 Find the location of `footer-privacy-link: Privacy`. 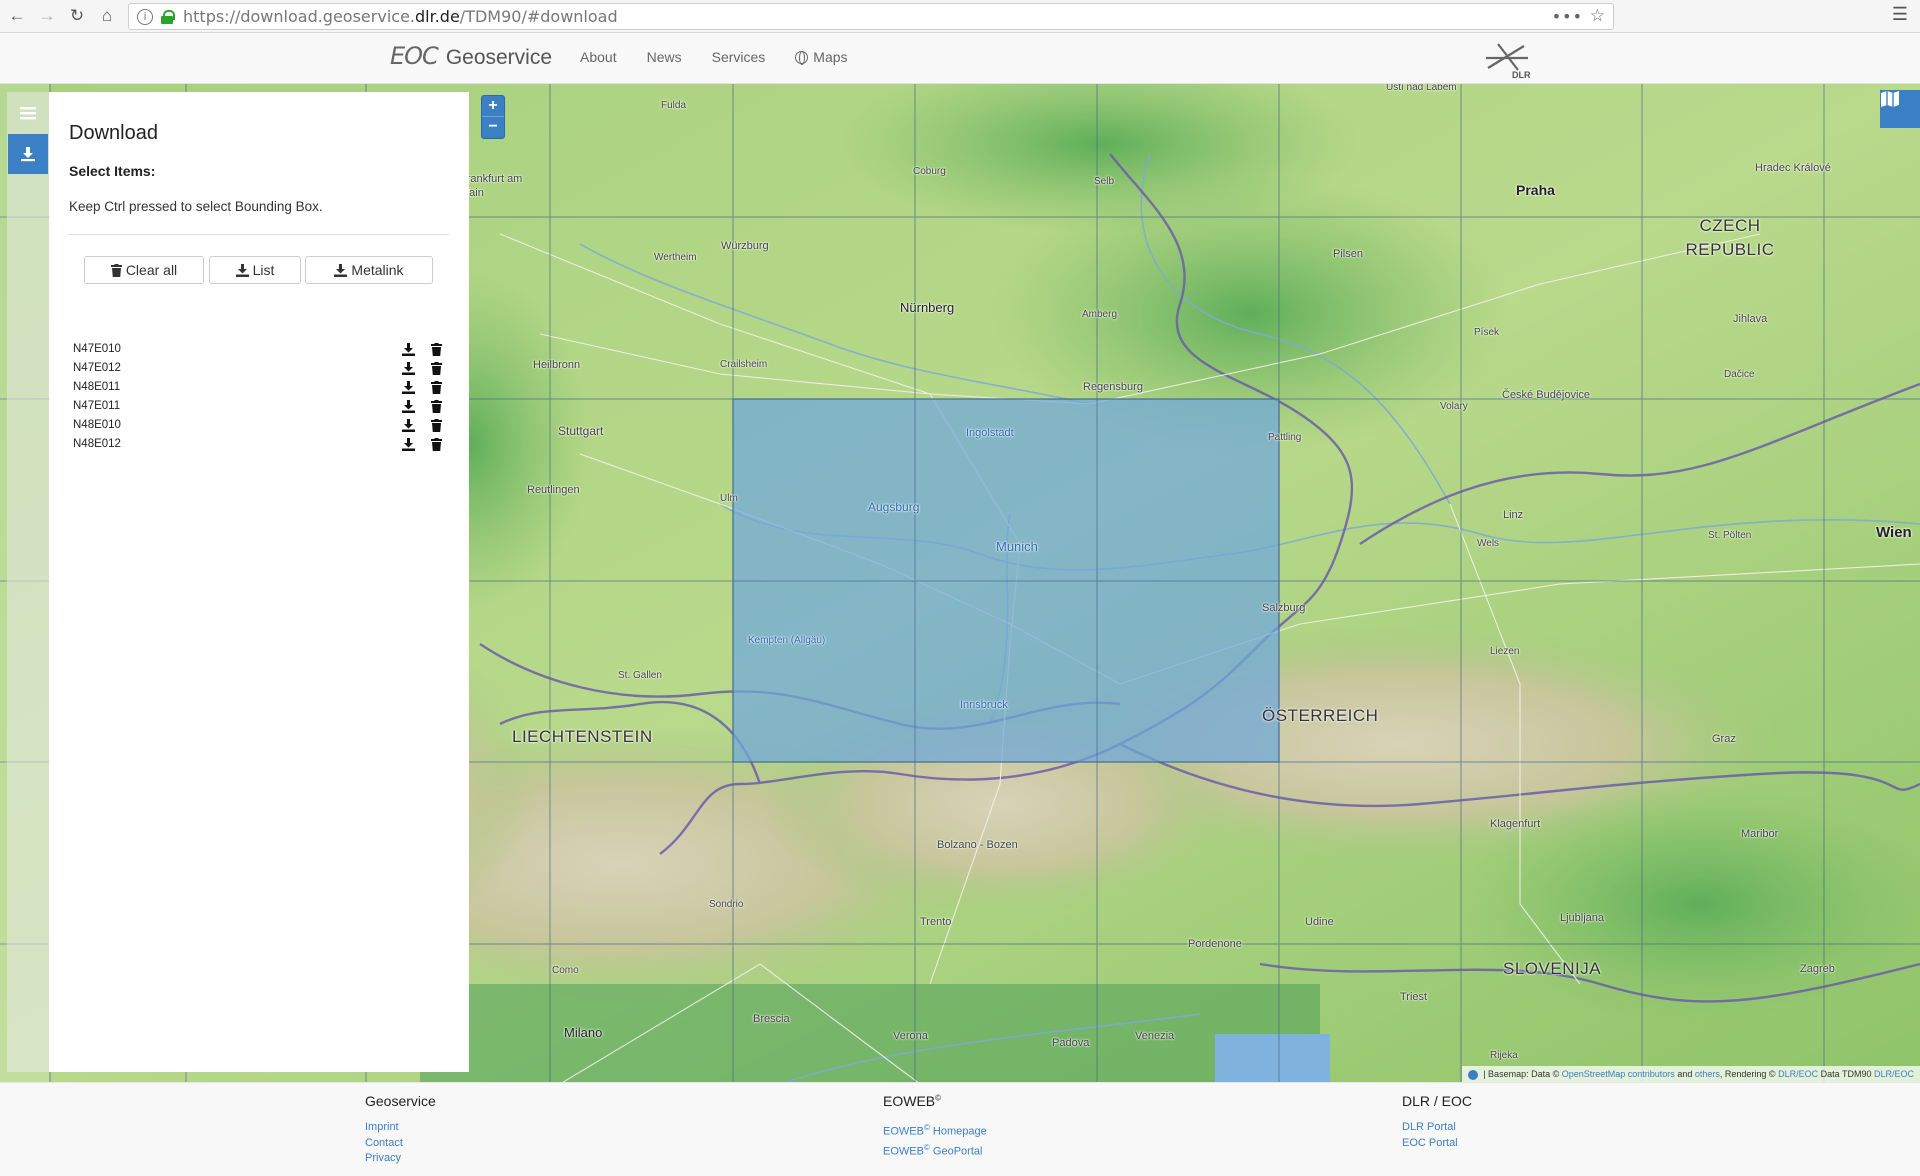

footer-privacy-link: Privacy is located at coordinates (400, 1159).